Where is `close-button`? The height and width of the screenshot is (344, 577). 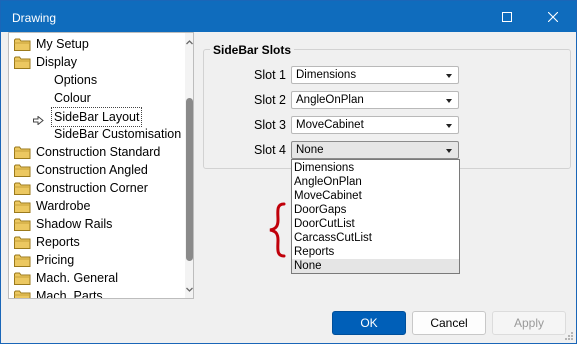 close-button is located at coordinates (553, 16).